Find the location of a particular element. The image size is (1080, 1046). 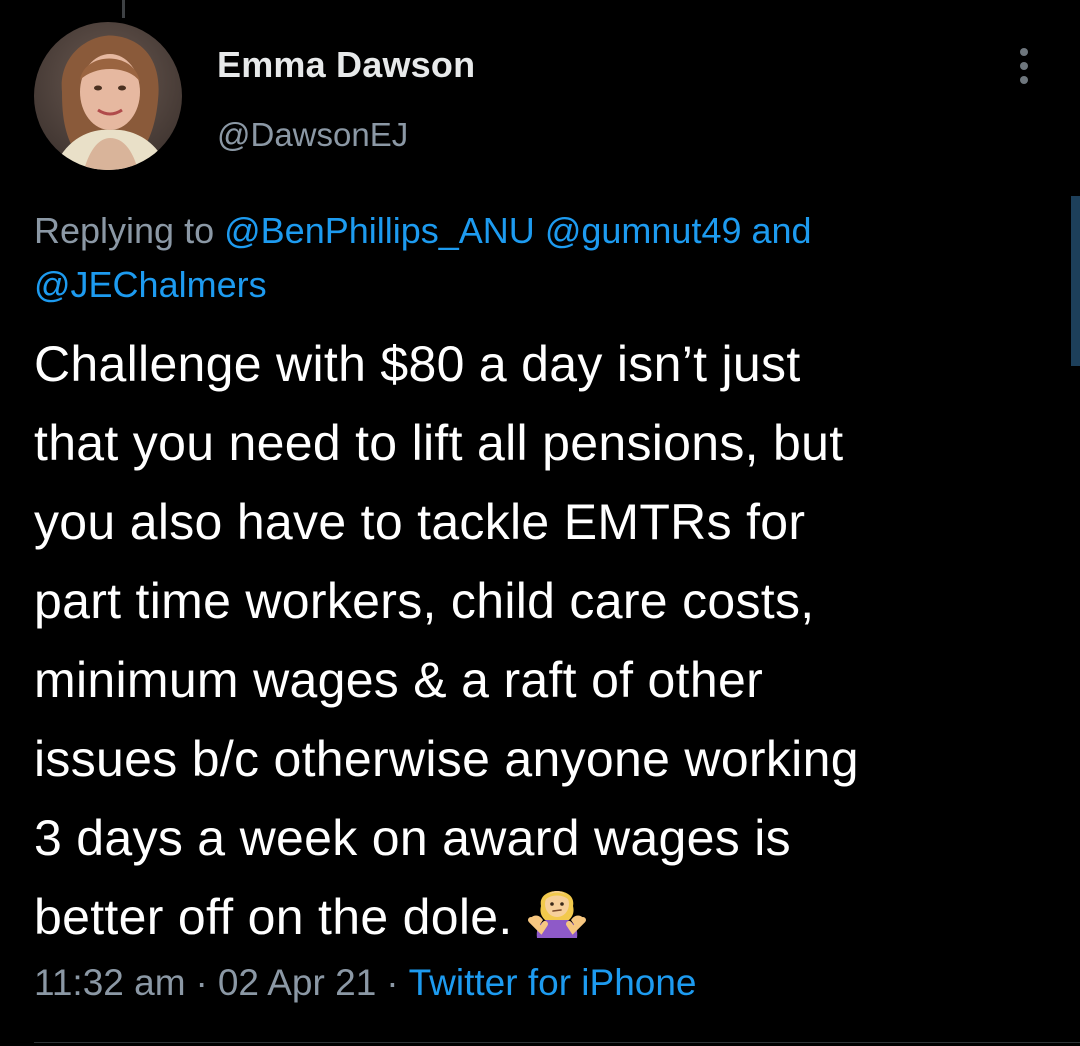

more-options-icon is located at coordinates (1024, 66).